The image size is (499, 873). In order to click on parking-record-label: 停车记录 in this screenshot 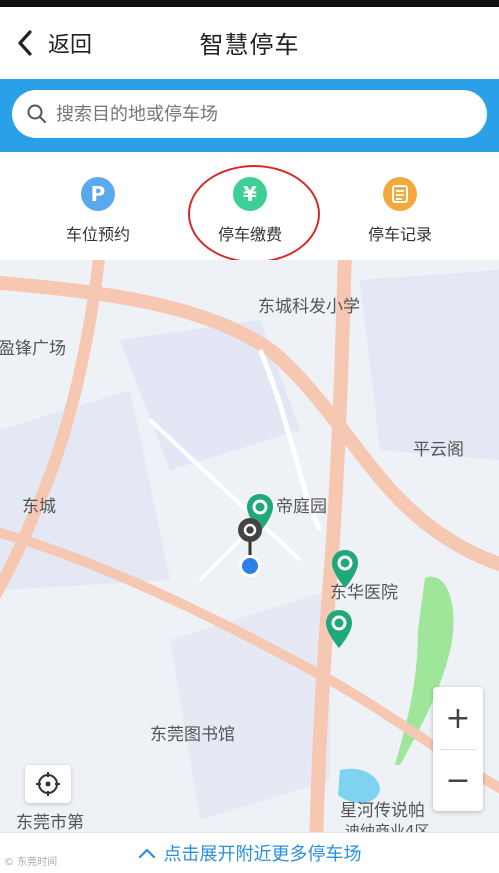, I will do `click(399, 234)`.